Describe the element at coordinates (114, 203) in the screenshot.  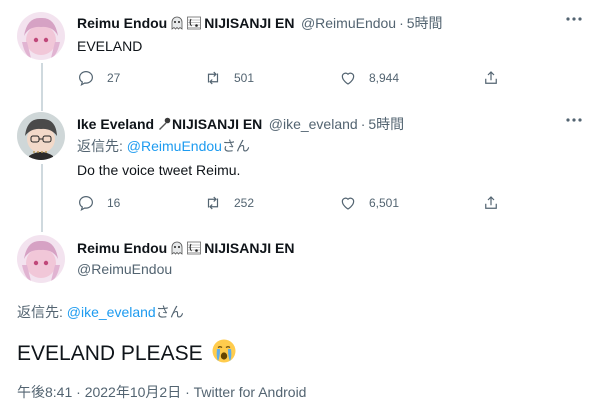
I see `reply-count: 16` at that location.